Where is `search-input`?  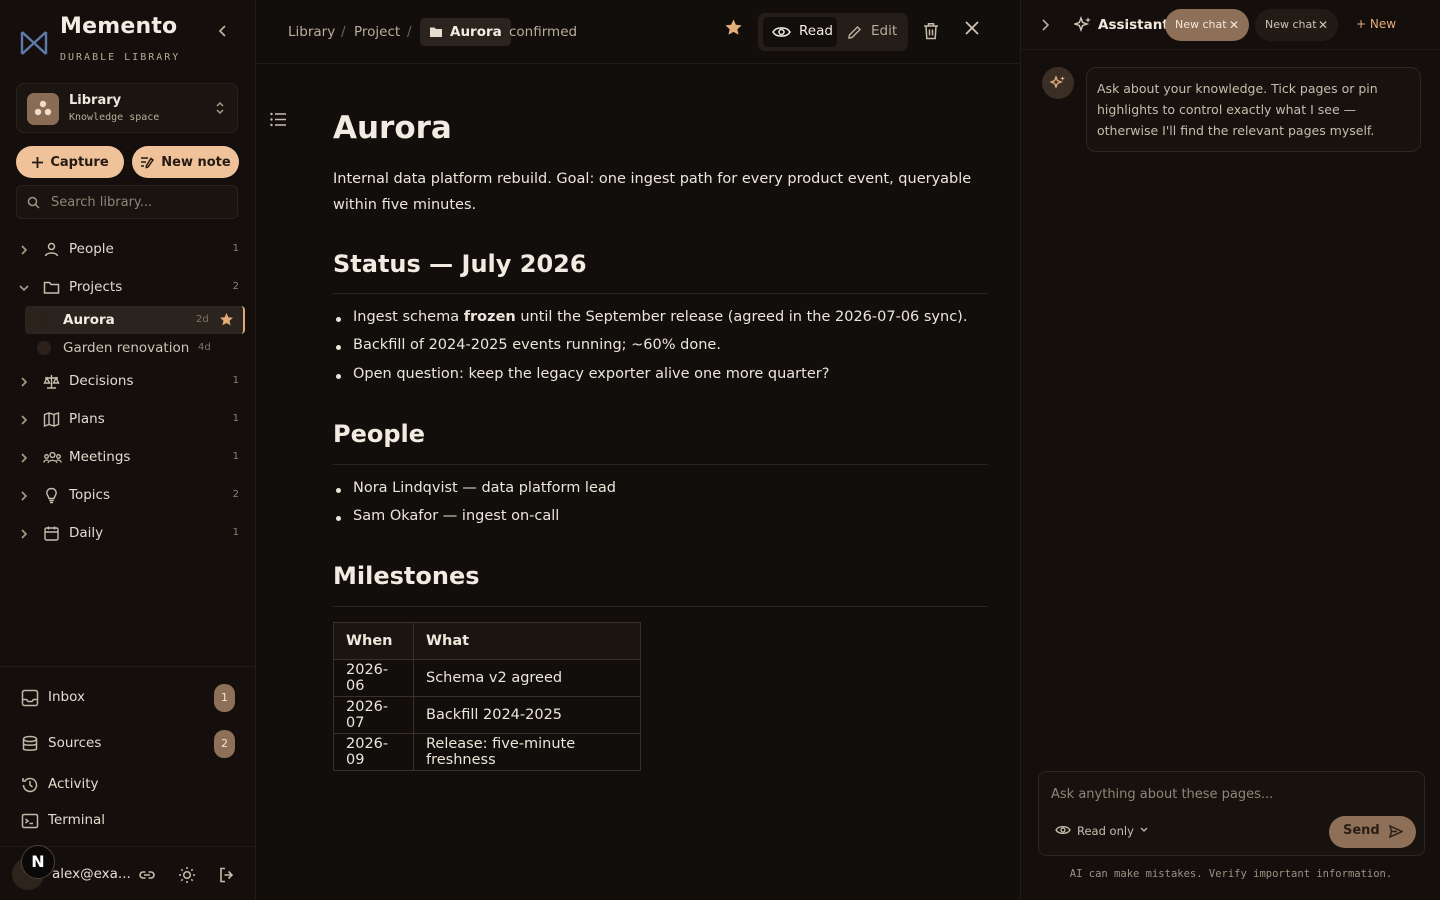
search-input is located at coordinates (141, 202).